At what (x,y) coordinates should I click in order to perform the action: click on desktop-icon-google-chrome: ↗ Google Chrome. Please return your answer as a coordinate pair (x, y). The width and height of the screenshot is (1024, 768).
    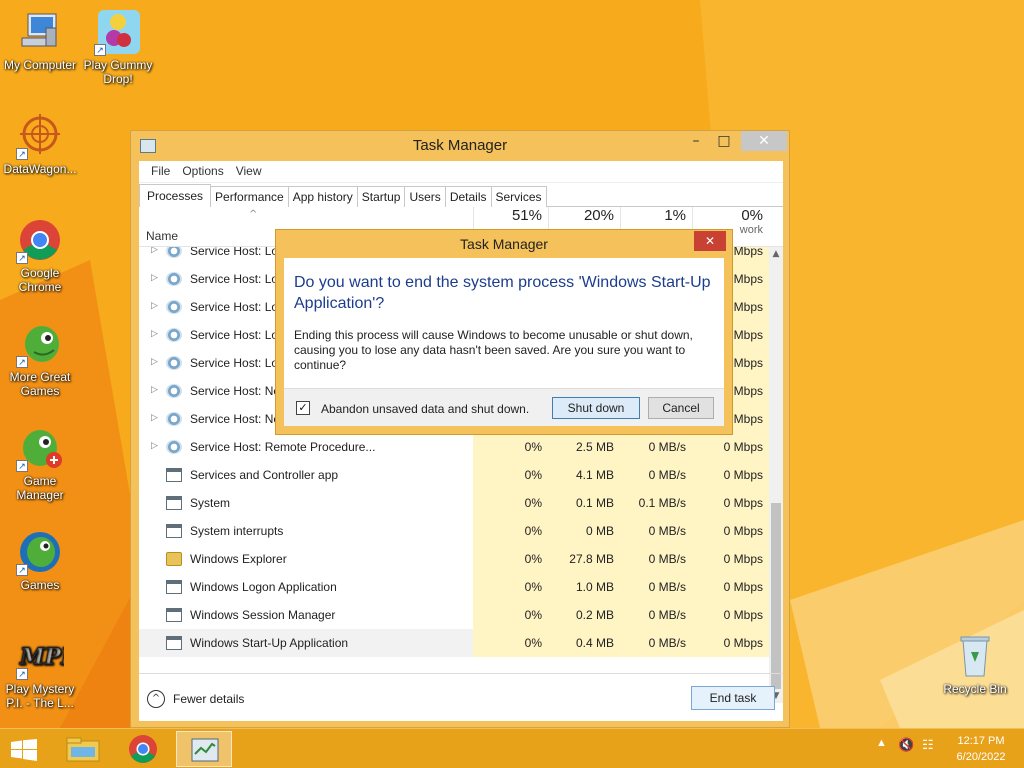
    Looking at the image, I should click on (40, 255).